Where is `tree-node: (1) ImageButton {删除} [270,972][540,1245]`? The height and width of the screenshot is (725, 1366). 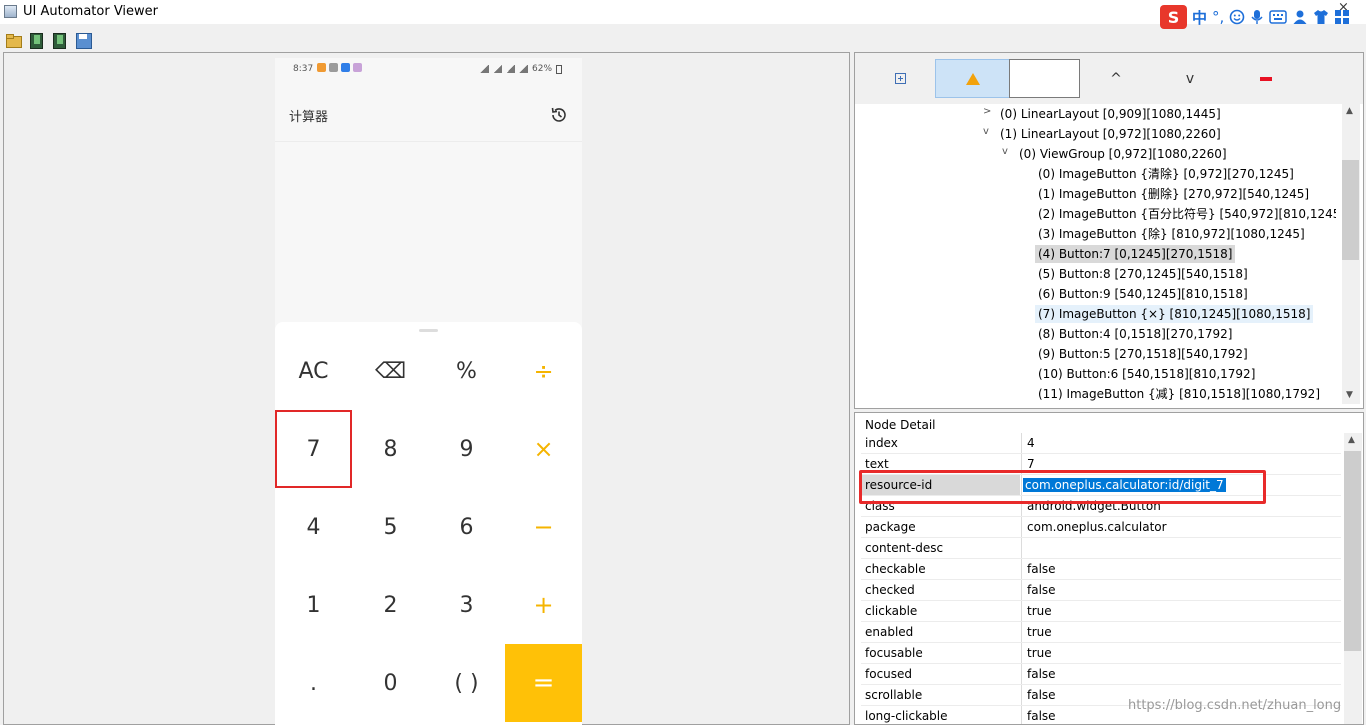
tree-node: (1) ImageButton {删除} [270,972][540,1245] is located at coordinates (1173, 194).